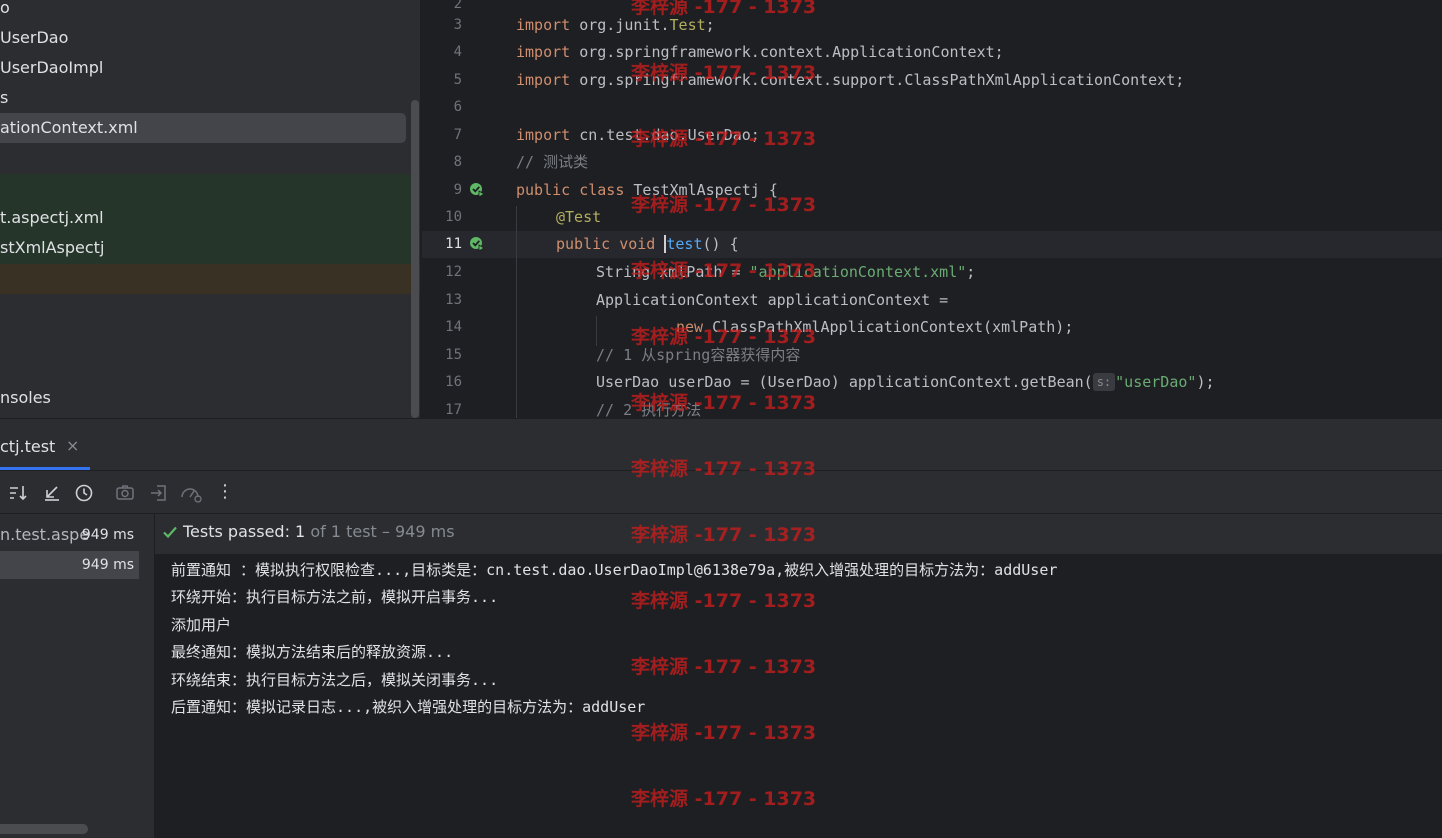  What do you see at coordinates (25, 398) in the screenshot?
I see `tree-item-consoles: nsoles` at bounding box center [25, 398].